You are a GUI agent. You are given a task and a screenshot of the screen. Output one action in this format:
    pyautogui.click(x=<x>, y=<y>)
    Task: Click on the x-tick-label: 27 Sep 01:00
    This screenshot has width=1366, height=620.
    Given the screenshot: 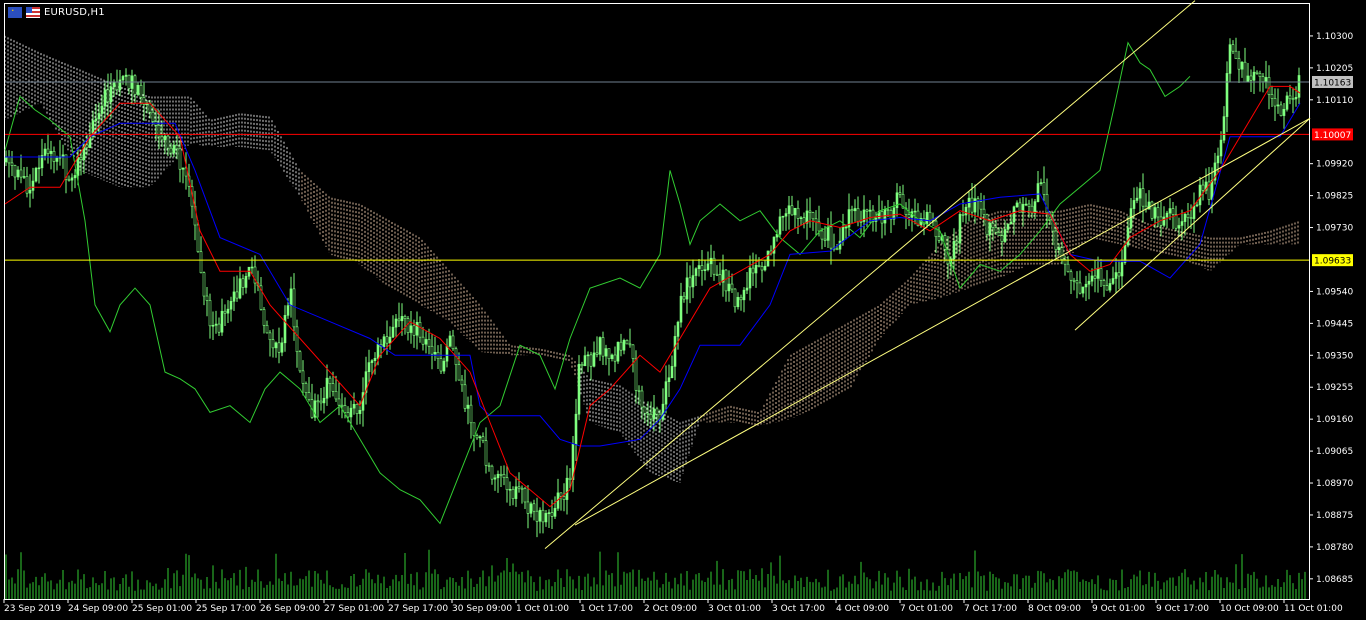 What is the action you would take?
    pyautogui.click(x=354, y=609)
    